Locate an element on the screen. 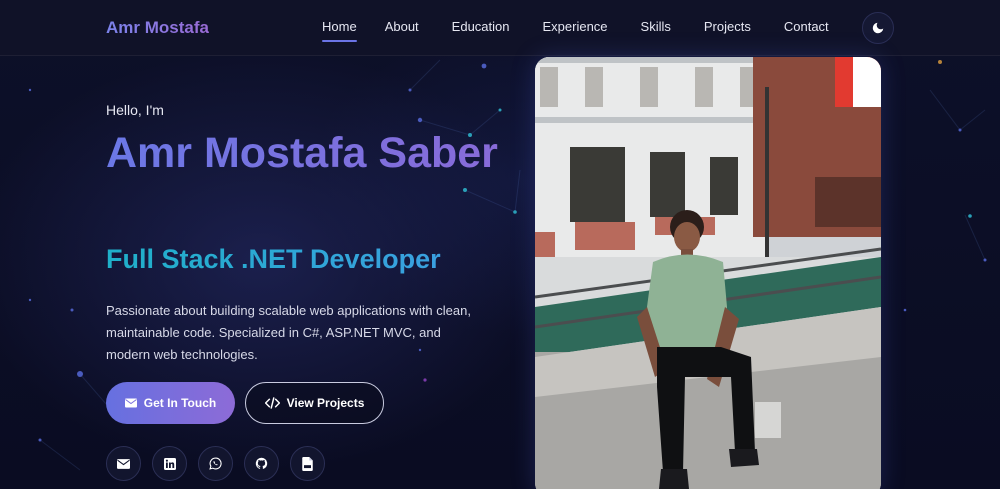  theme-toggle-button is located at coordinates (878, 28).